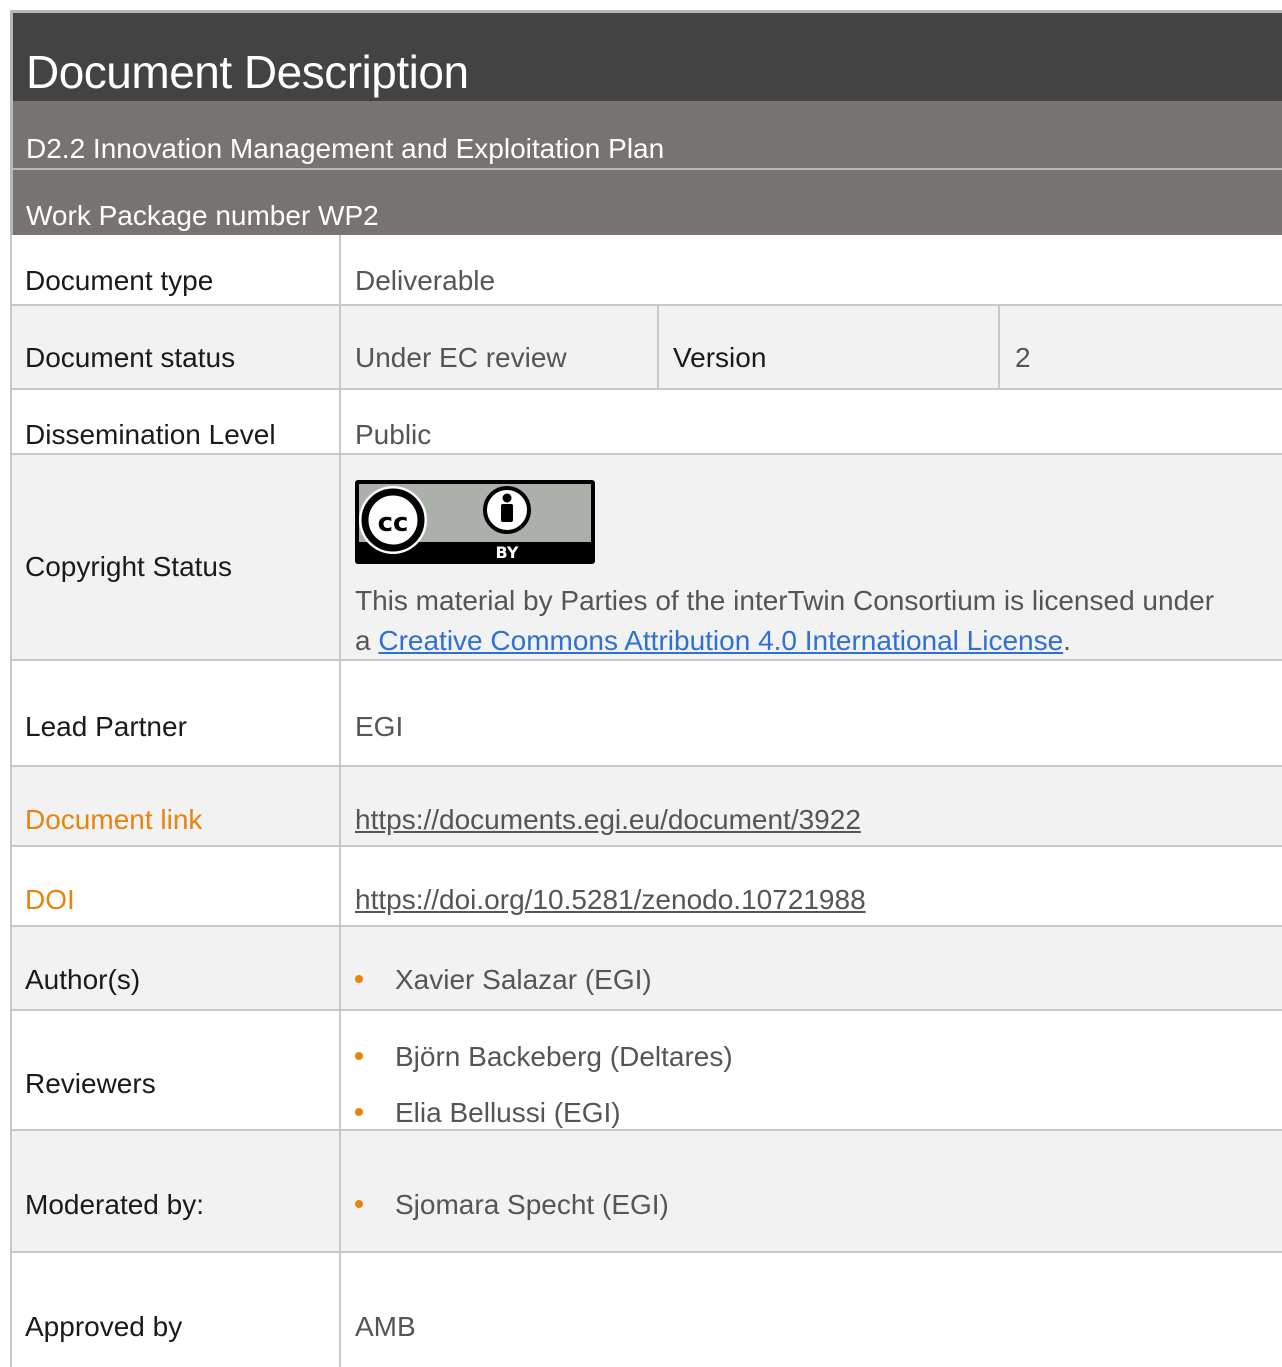 The height and width of the screenshot is (1367, 1282). I want to click on column-divider, so click(340, 801).